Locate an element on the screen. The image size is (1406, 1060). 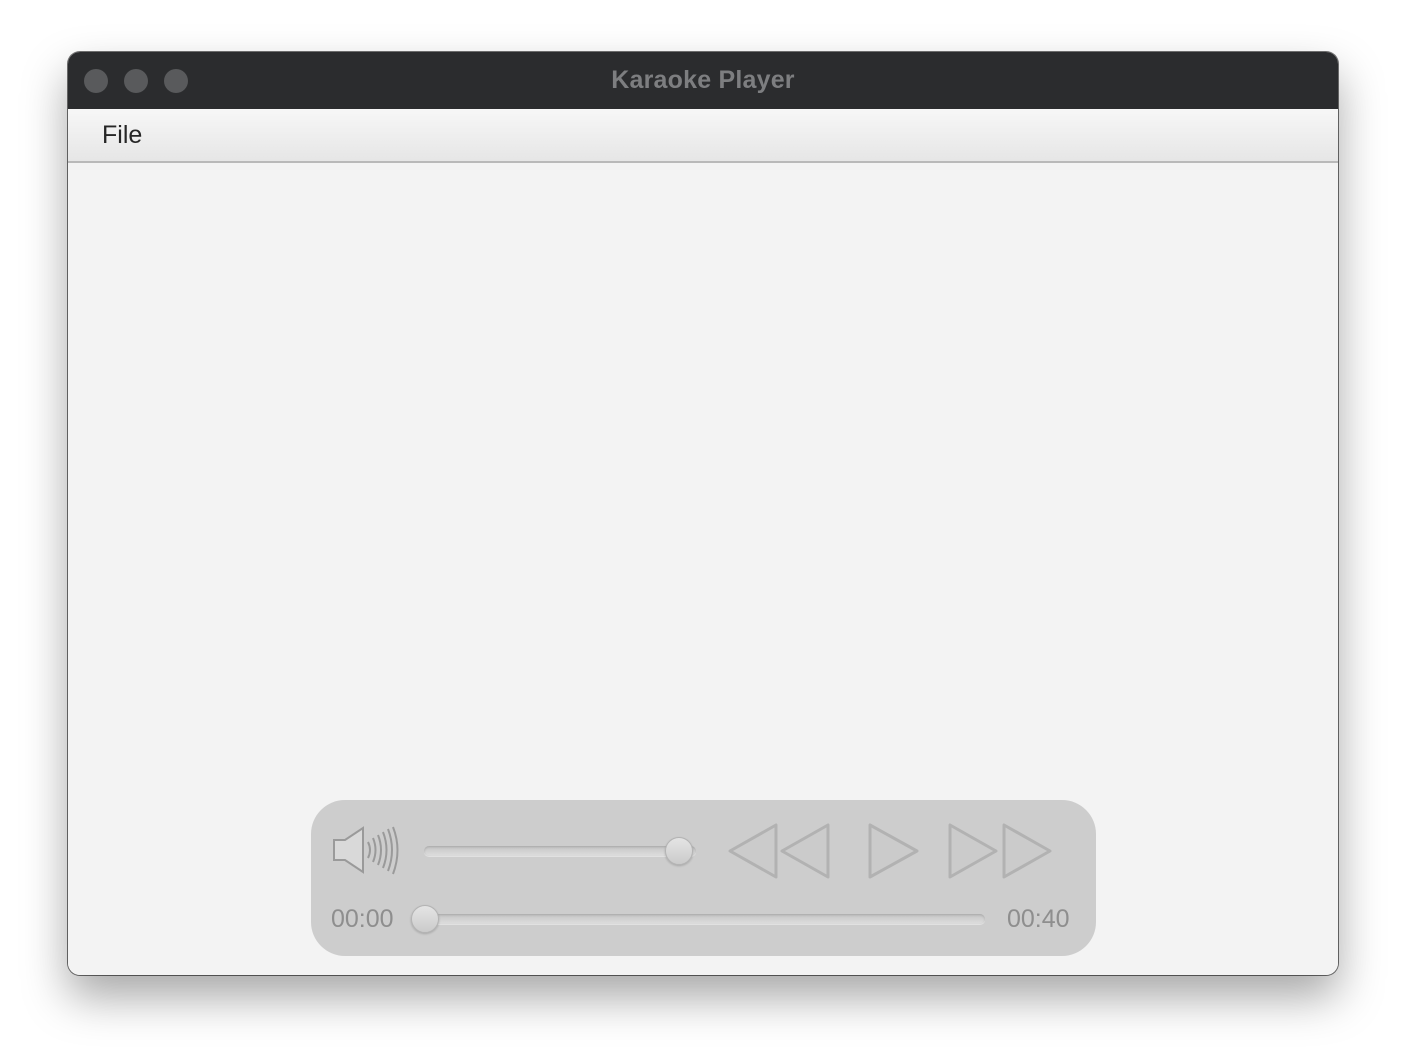
play-icon is located at coordinates (893, 851).